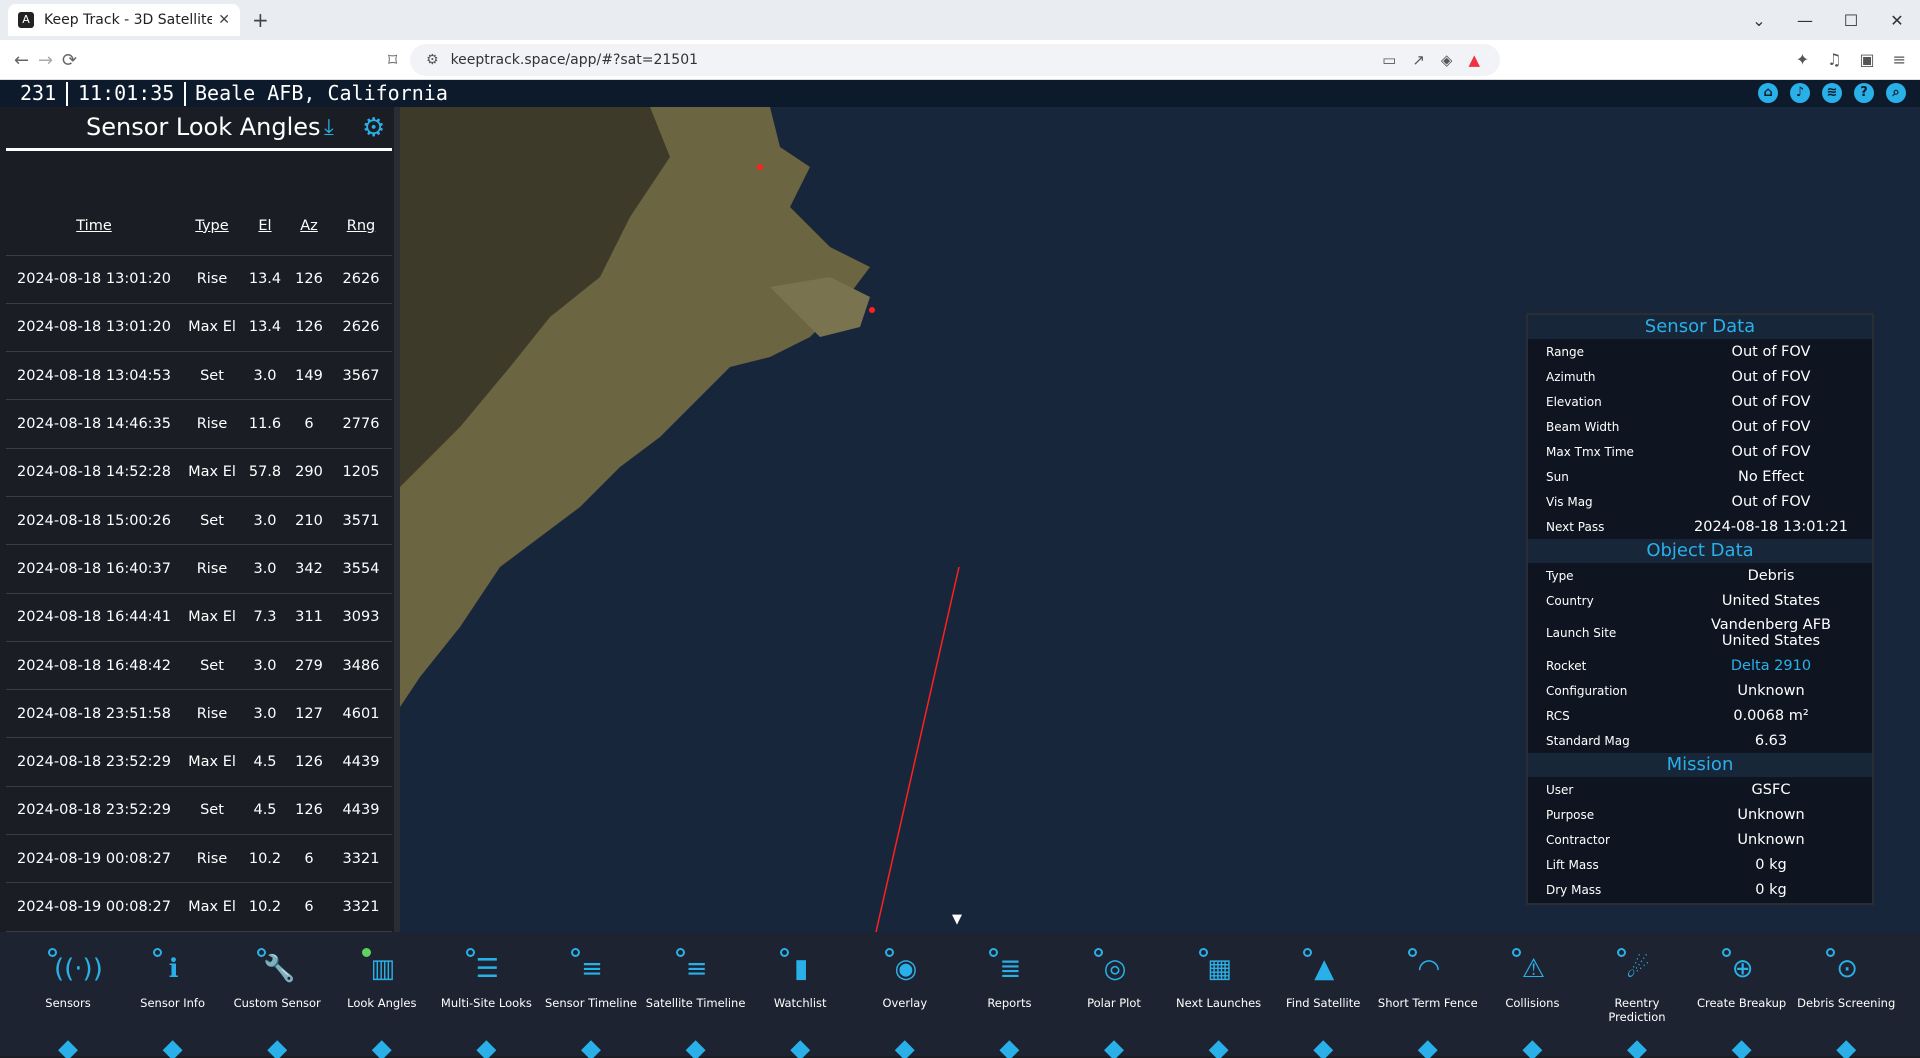 The image size is (1920, 1058). What do you see at coordinates (1637, 986) in the screenshot?
I see `toolbar-button: ☄ Reentry Prediction` at bounding box center [1637, 986].